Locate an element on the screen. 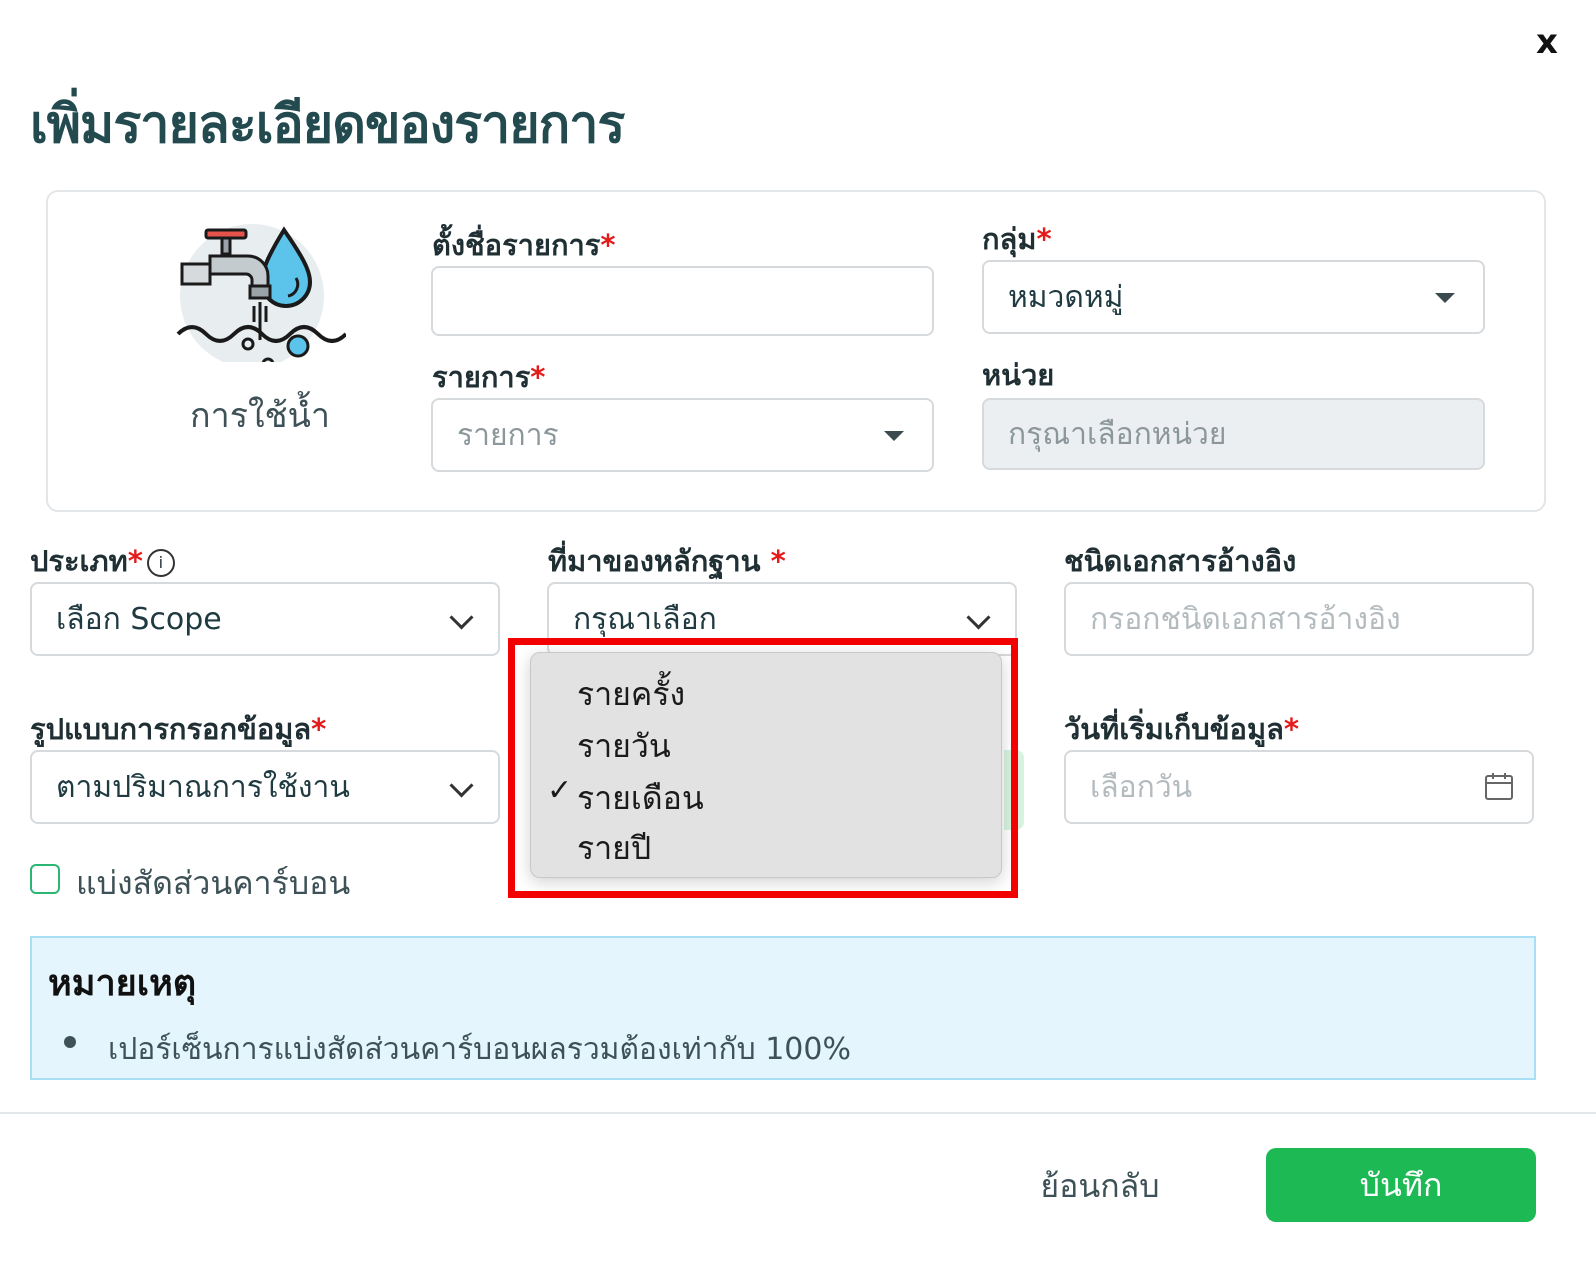 Image resolution: width=1596 pixels, height=1274 pixels. calendar-icon is located at coordinates (1499, 786).